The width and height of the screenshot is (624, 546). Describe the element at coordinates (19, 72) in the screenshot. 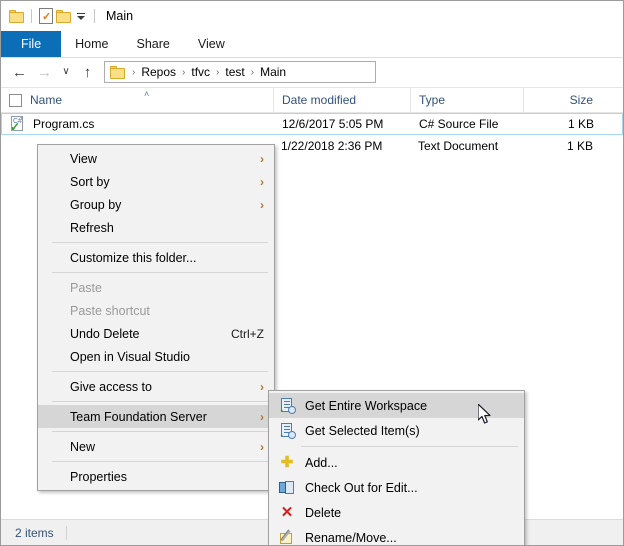

I see `back-button: ←` at that location.